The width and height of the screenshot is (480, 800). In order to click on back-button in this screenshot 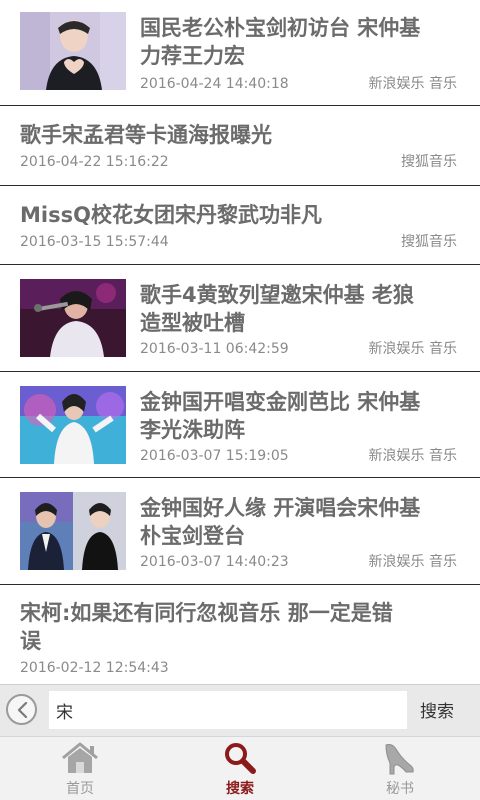, I will do `click(21, 709)`.